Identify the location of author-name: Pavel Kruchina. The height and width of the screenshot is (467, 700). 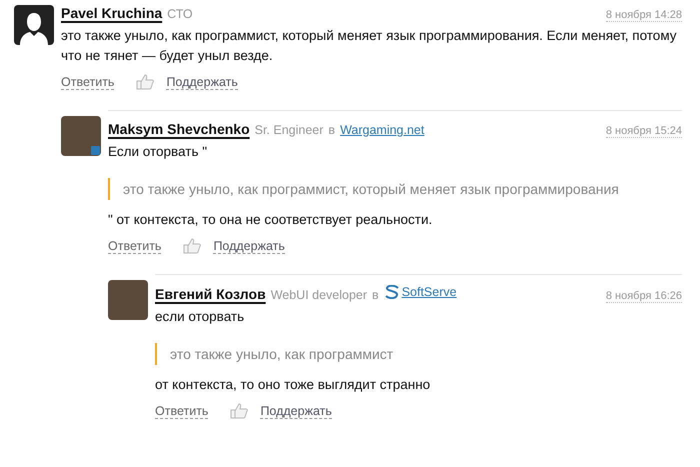
(111, 13).